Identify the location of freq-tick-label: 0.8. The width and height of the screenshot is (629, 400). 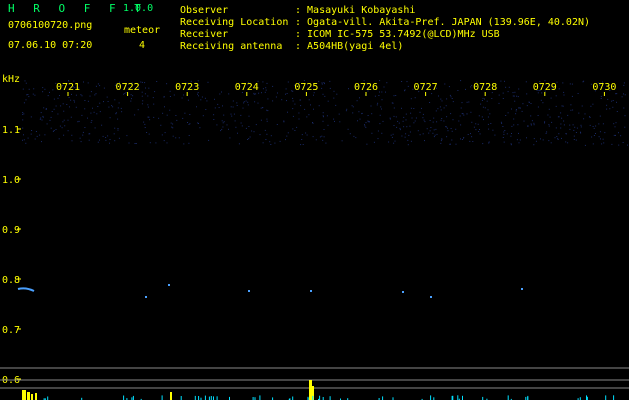
(11, 280).